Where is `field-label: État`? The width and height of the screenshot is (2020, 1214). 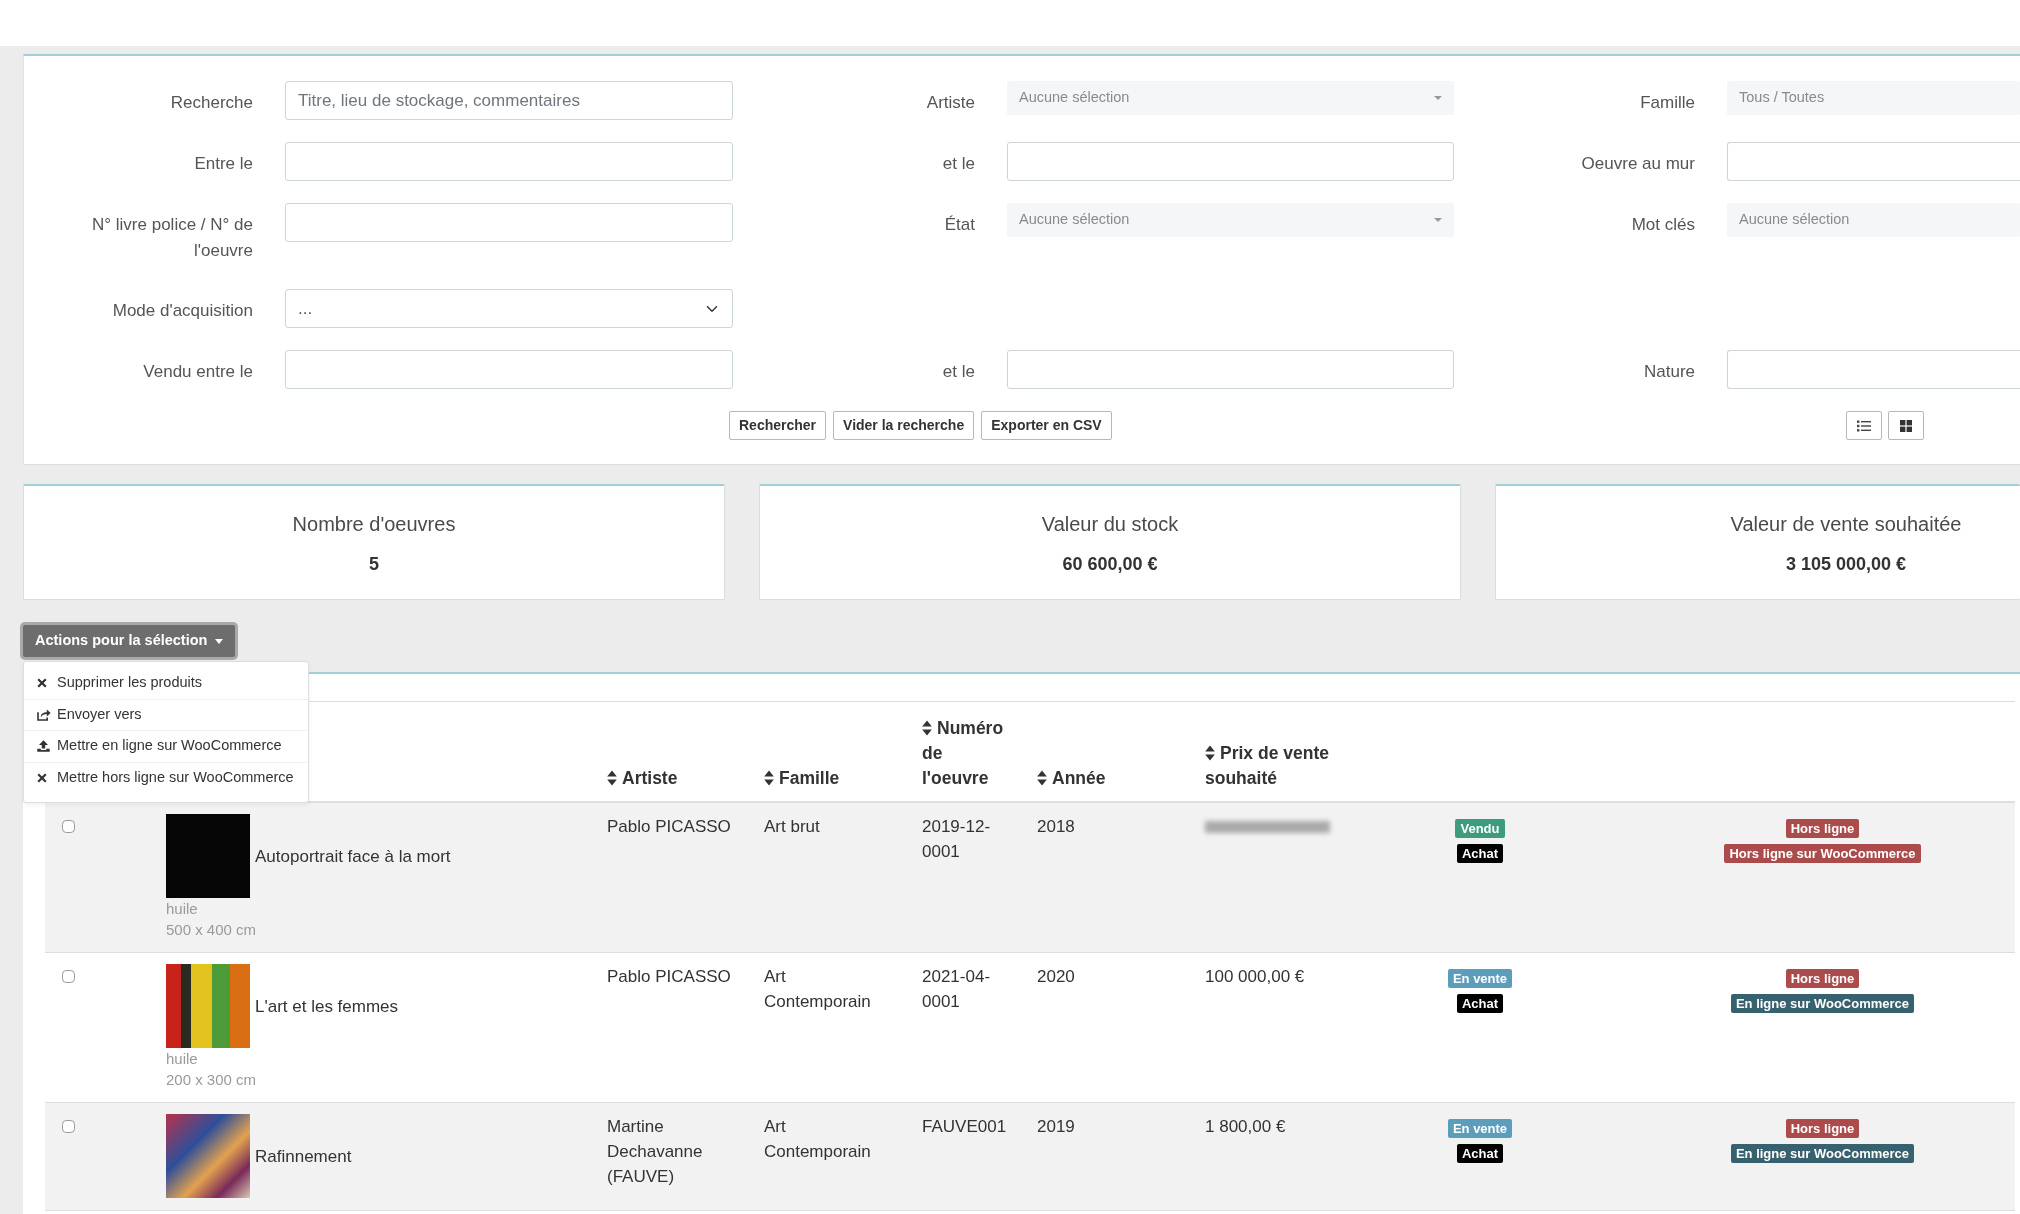 field-label: État is located at coordinates (959, 225).